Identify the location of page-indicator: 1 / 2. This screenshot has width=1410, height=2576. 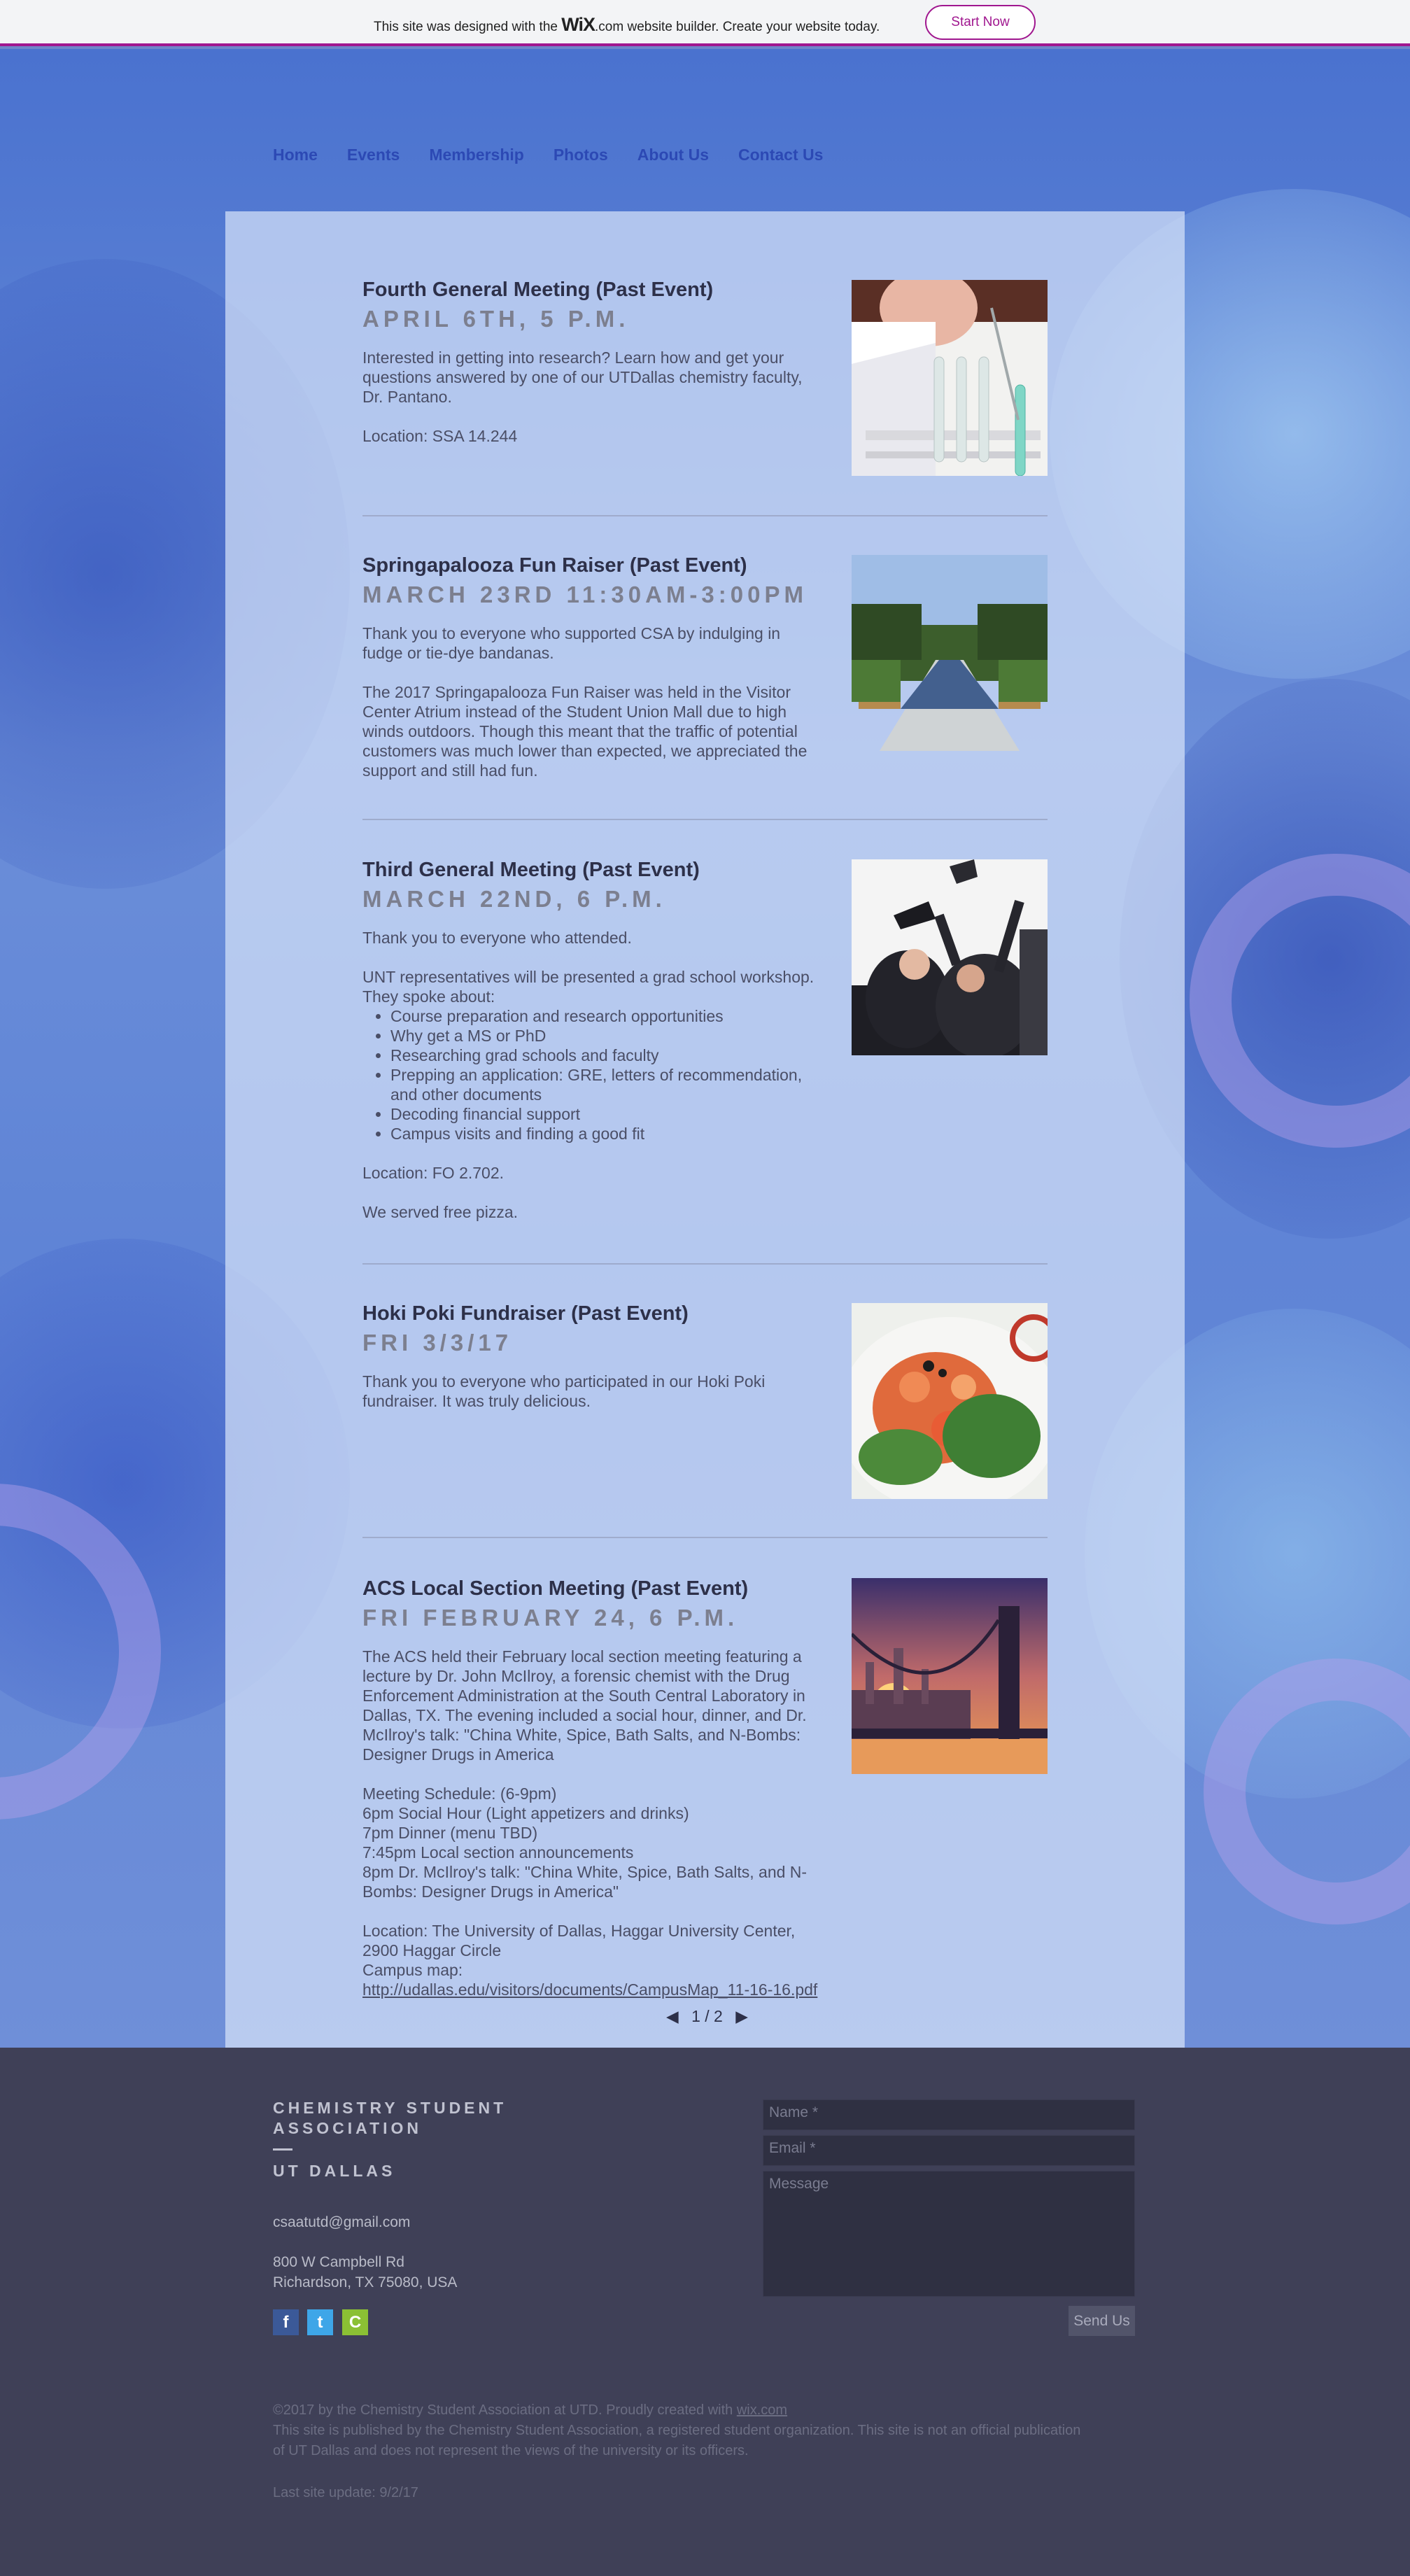
(707, 2016).